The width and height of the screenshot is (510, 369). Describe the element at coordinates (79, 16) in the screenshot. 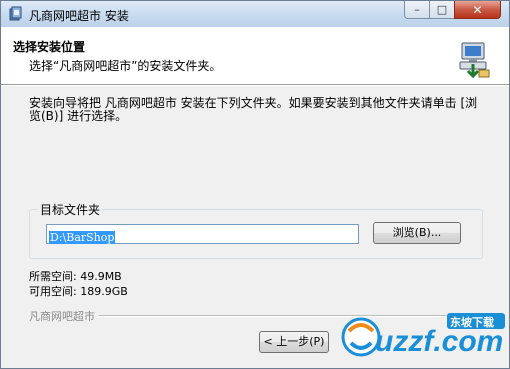

I see `window-title: 凡商网吧超市 安装` at that location.